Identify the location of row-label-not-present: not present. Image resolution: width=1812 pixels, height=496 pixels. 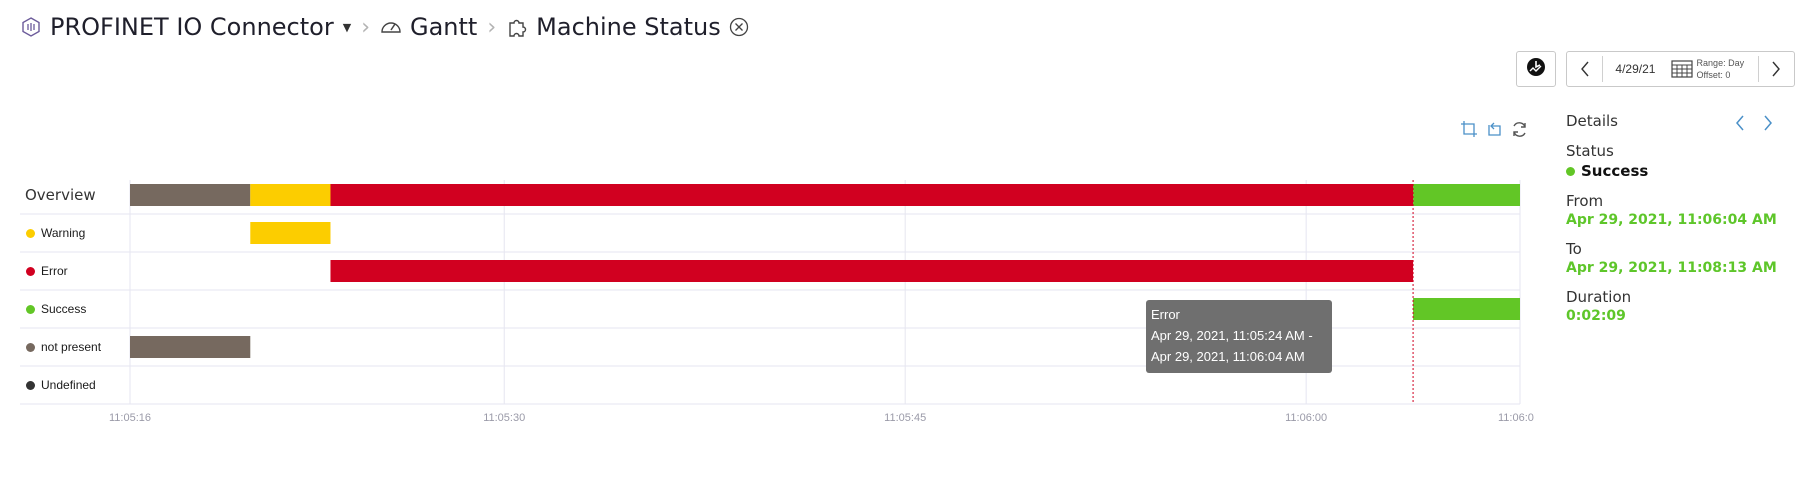
(75, 347).